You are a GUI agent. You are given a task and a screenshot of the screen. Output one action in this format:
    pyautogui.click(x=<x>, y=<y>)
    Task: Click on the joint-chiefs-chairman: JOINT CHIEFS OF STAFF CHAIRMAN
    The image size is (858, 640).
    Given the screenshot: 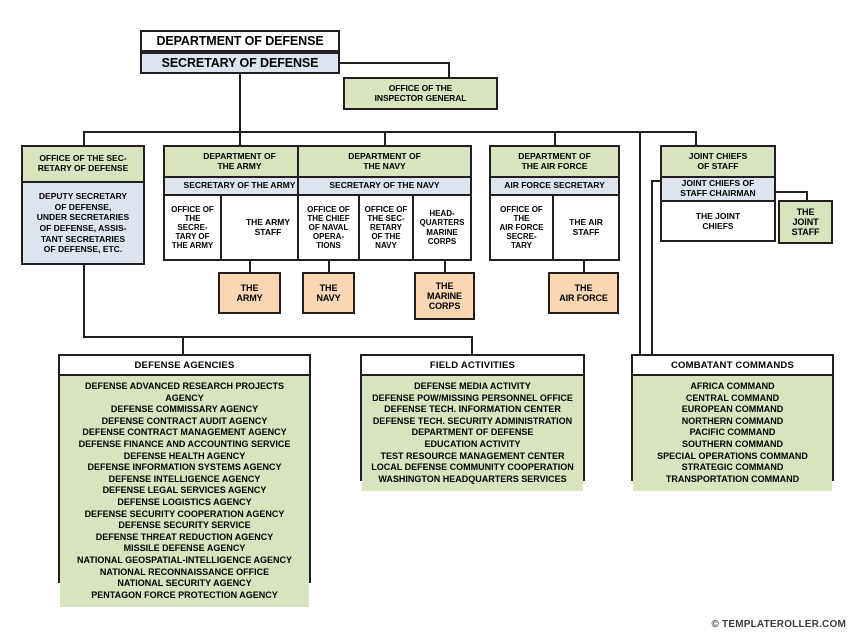 What is the action you would take?
    pyautogui.click(x=718, y=190)
    